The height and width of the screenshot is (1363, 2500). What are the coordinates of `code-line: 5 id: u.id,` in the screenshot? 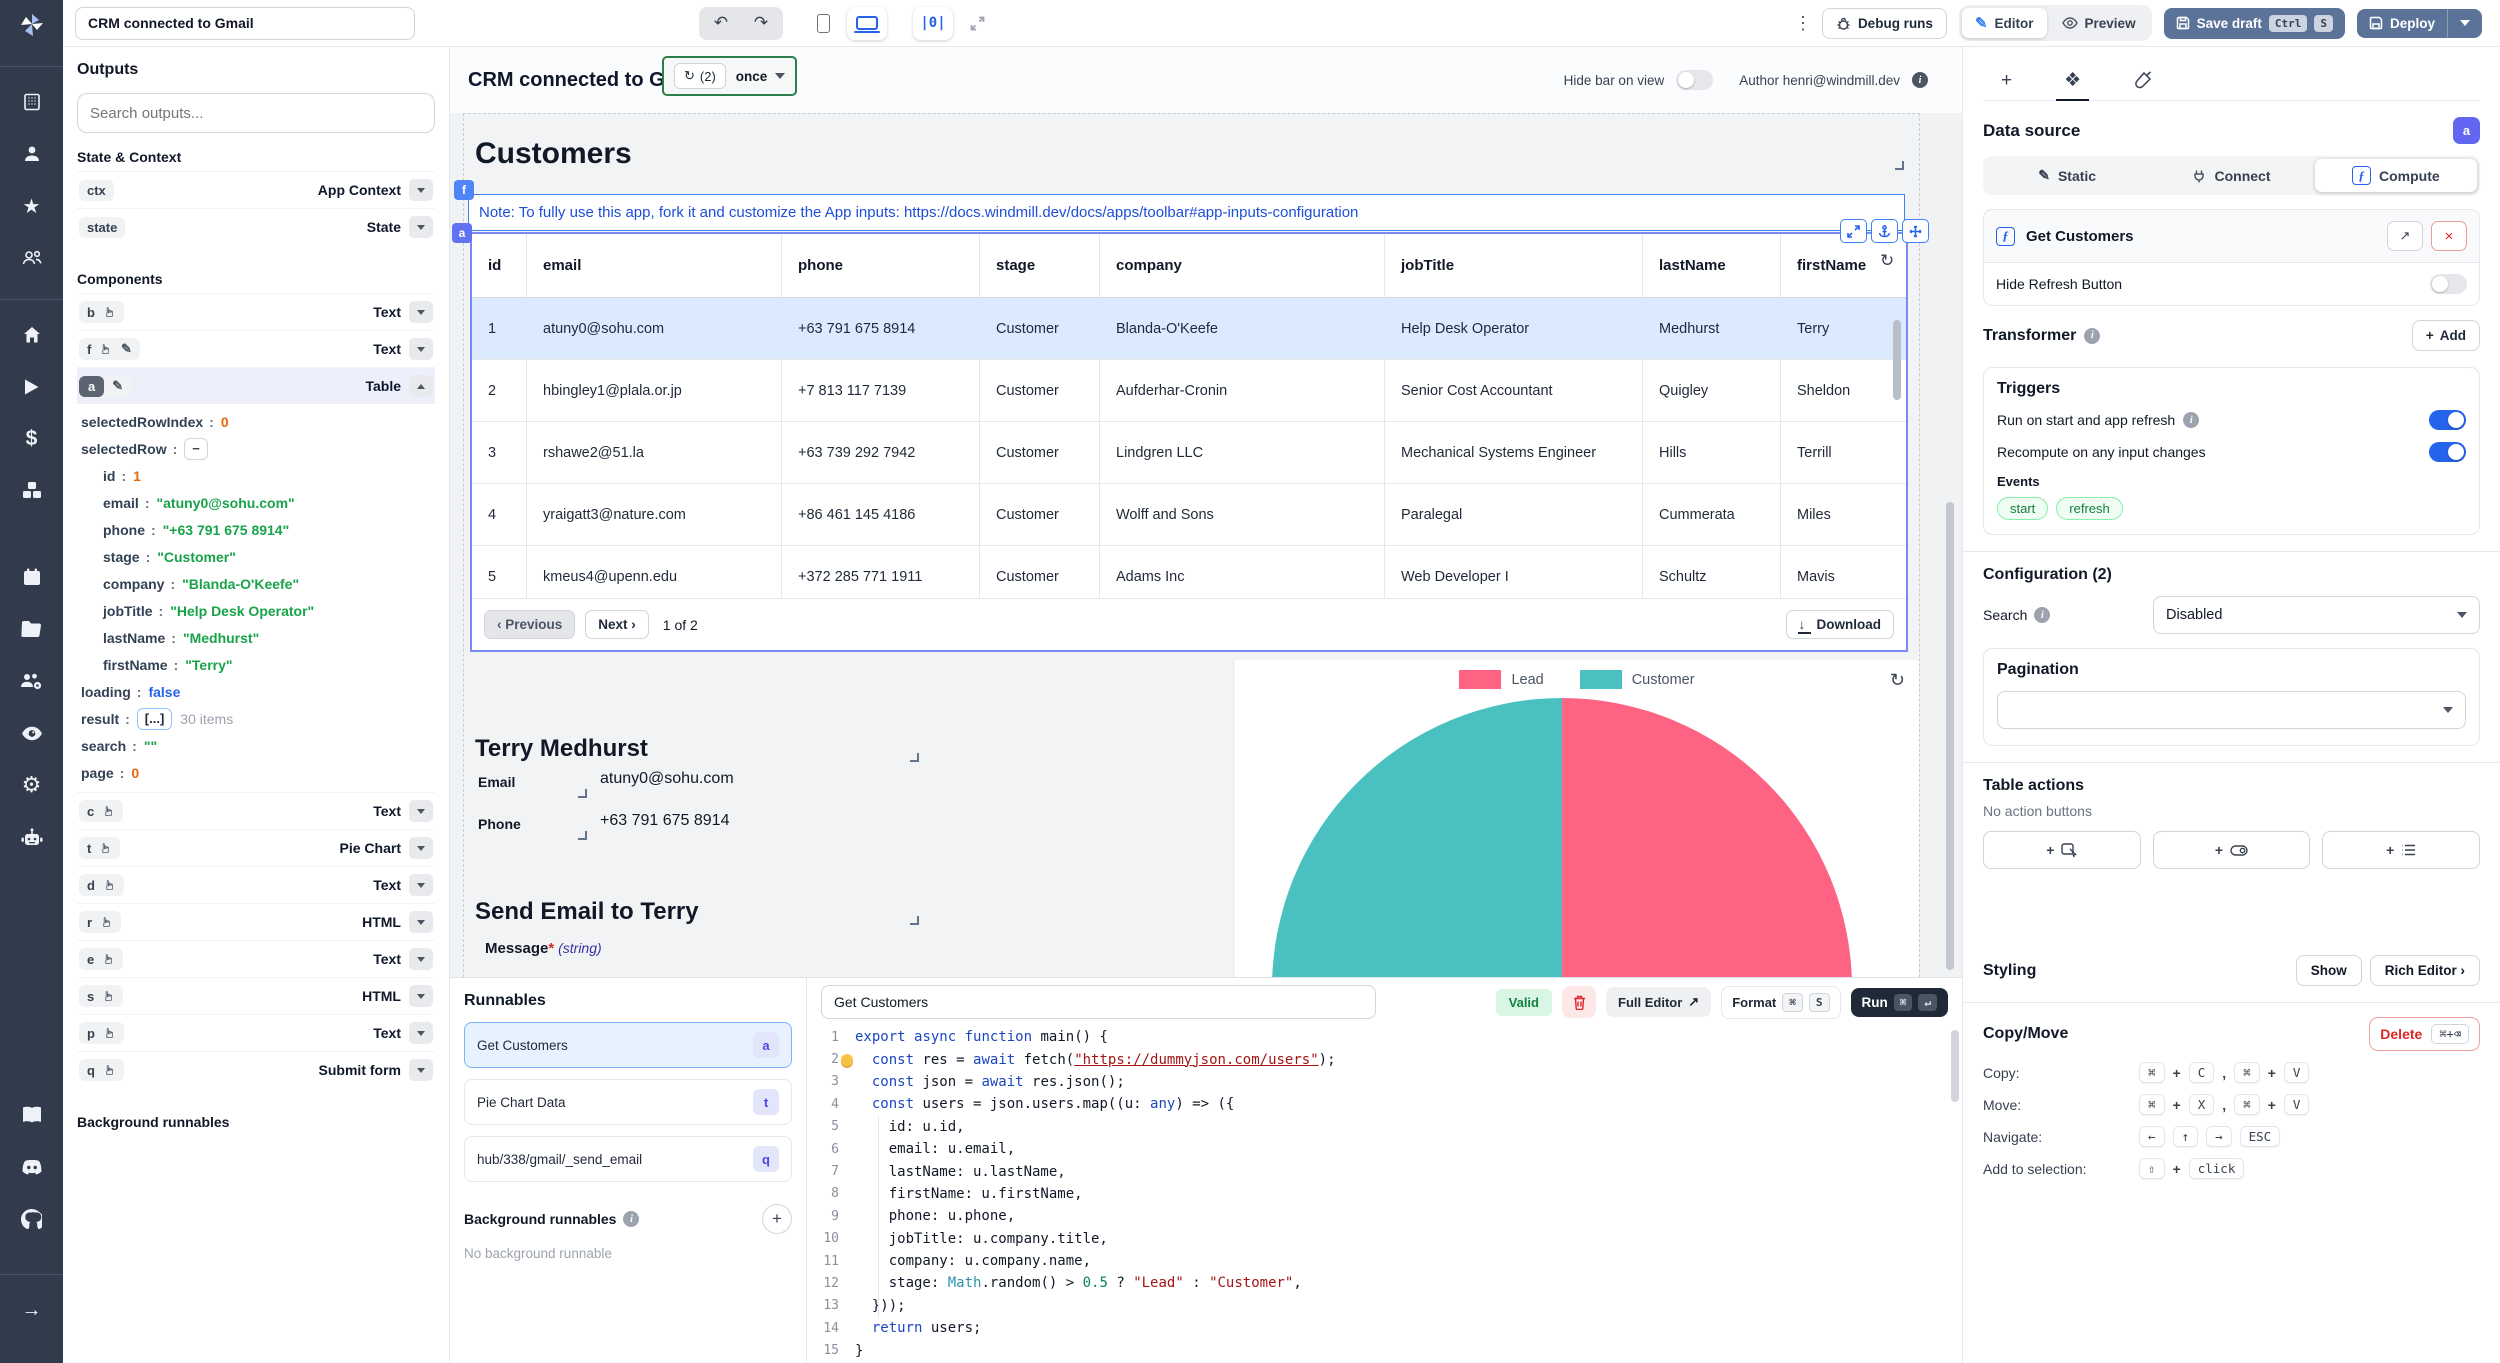 It's located at (1384, 1127).